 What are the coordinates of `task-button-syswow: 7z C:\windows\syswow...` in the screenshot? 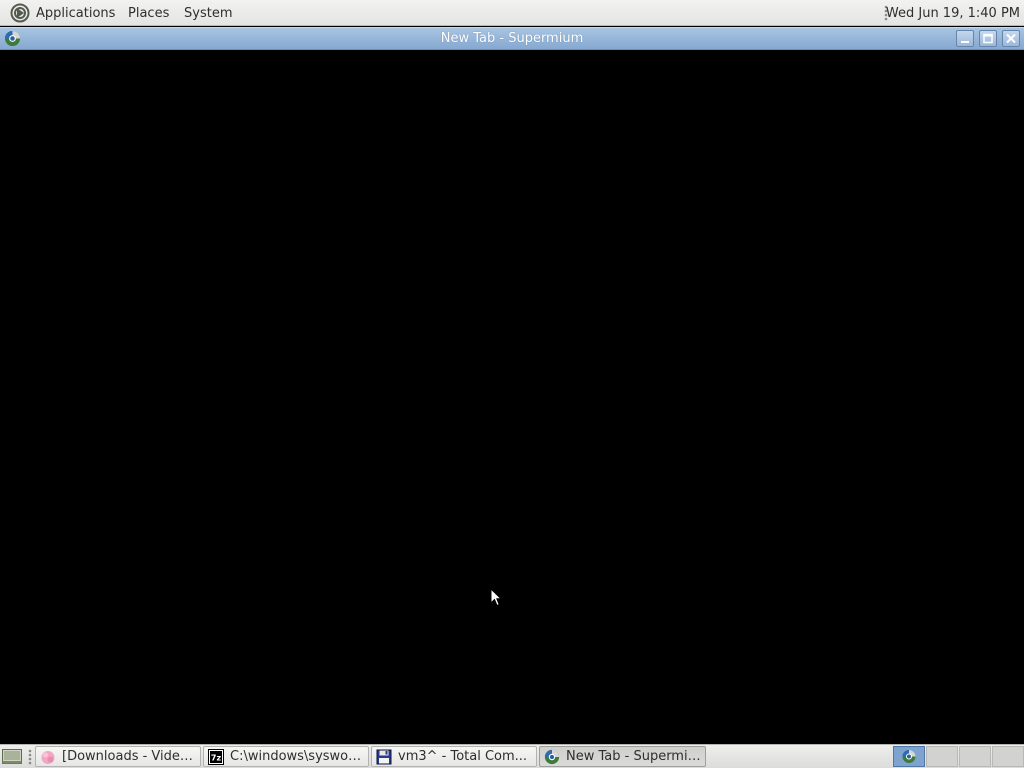 It's located at (286, 756).